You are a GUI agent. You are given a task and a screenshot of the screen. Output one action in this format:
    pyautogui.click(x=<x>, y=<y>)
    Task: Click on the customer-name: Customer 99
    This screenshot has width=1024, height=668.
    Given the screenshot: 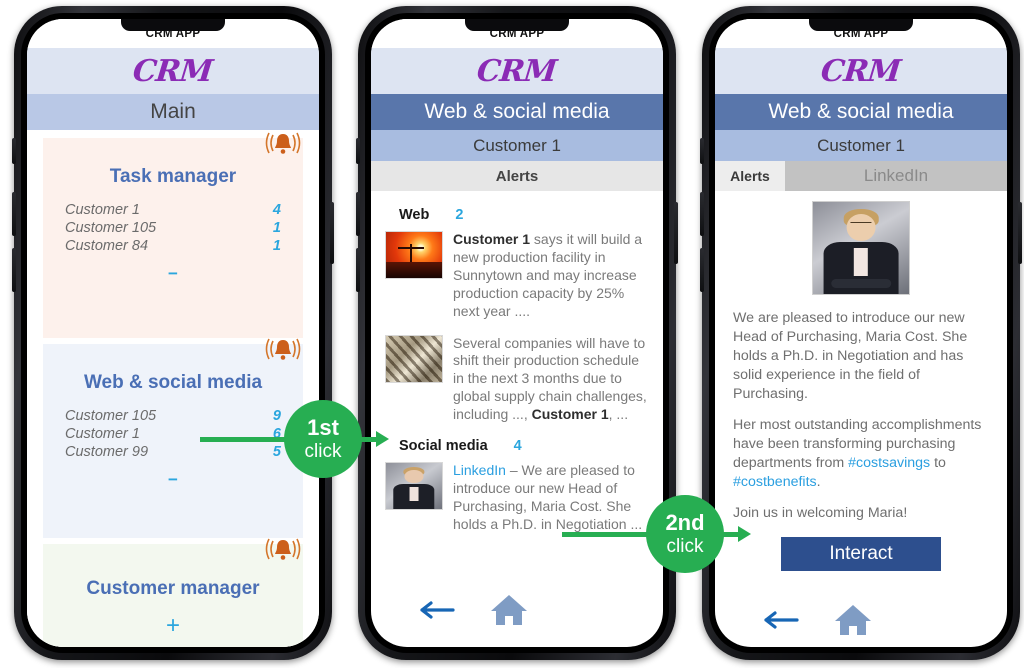 What is the action you would take?
    pyautogui.click(x=107, y=452)
    